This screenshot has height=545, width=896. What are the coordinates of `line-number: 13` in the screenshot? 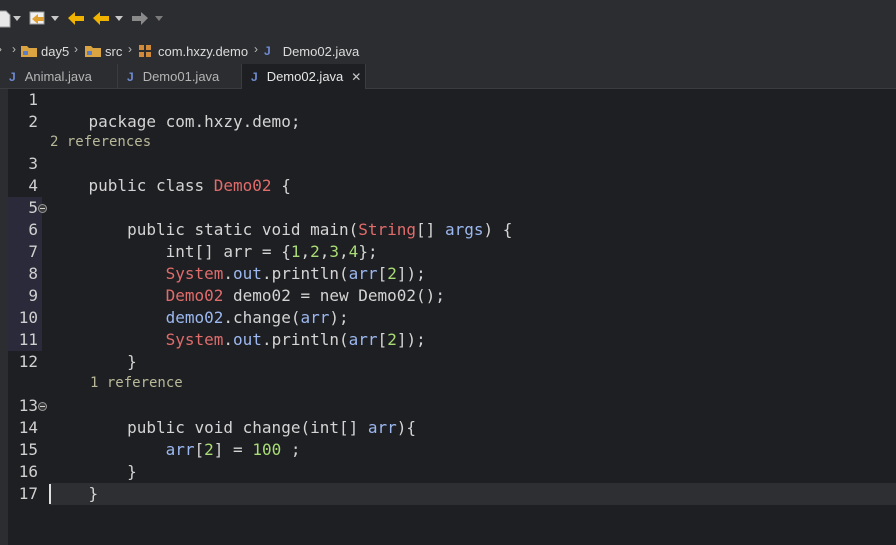 It's located at (28, 405).